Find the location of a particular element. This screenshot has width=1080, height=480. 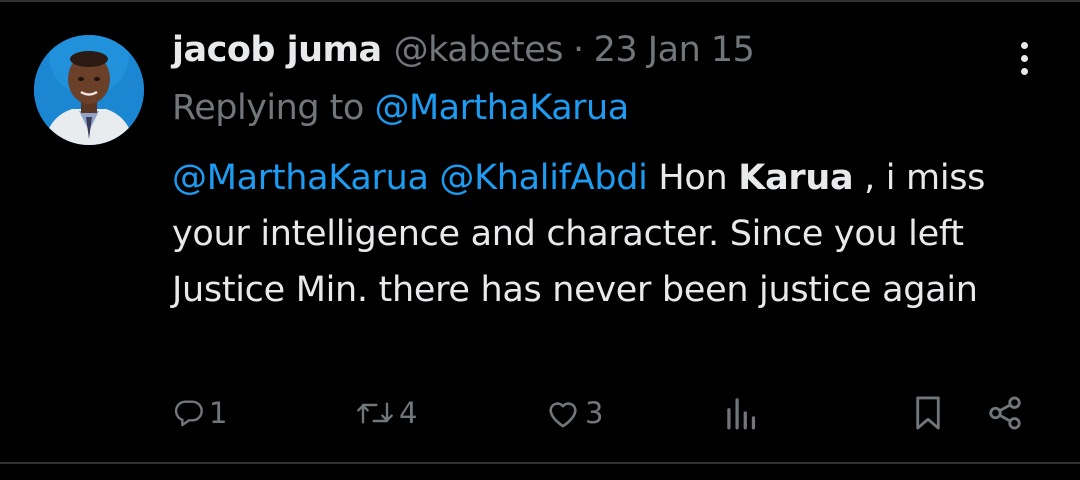

replying-to-line: Replying to @MarthaKarua is located at coordinates (400, 108).